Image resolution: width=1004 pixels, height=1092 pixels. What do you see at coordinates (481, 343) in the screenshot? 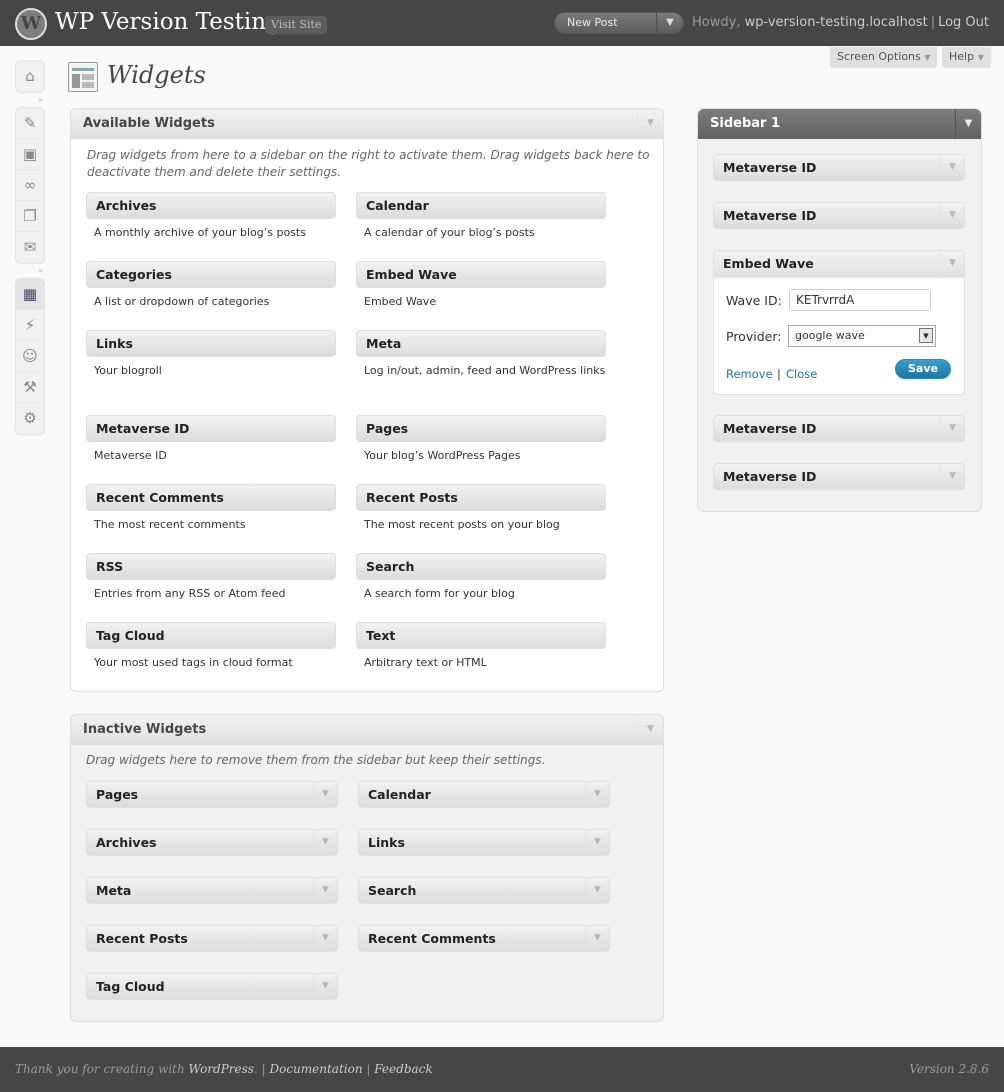
I see `widget-title-available: Meta` at bounding box center [481, 343].